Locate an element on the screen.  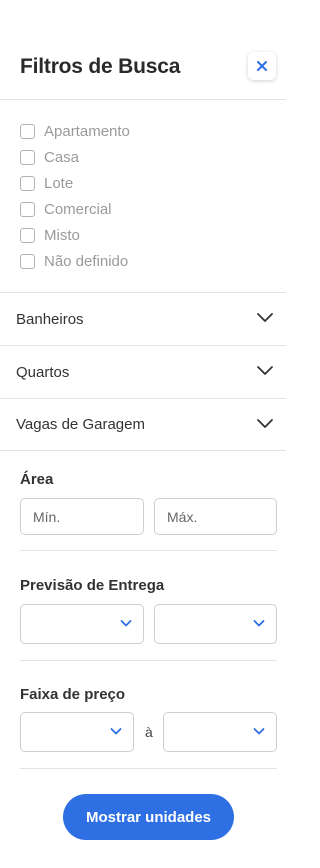
checkbox-comercial: Comercial is located at coordinates (145, 209).